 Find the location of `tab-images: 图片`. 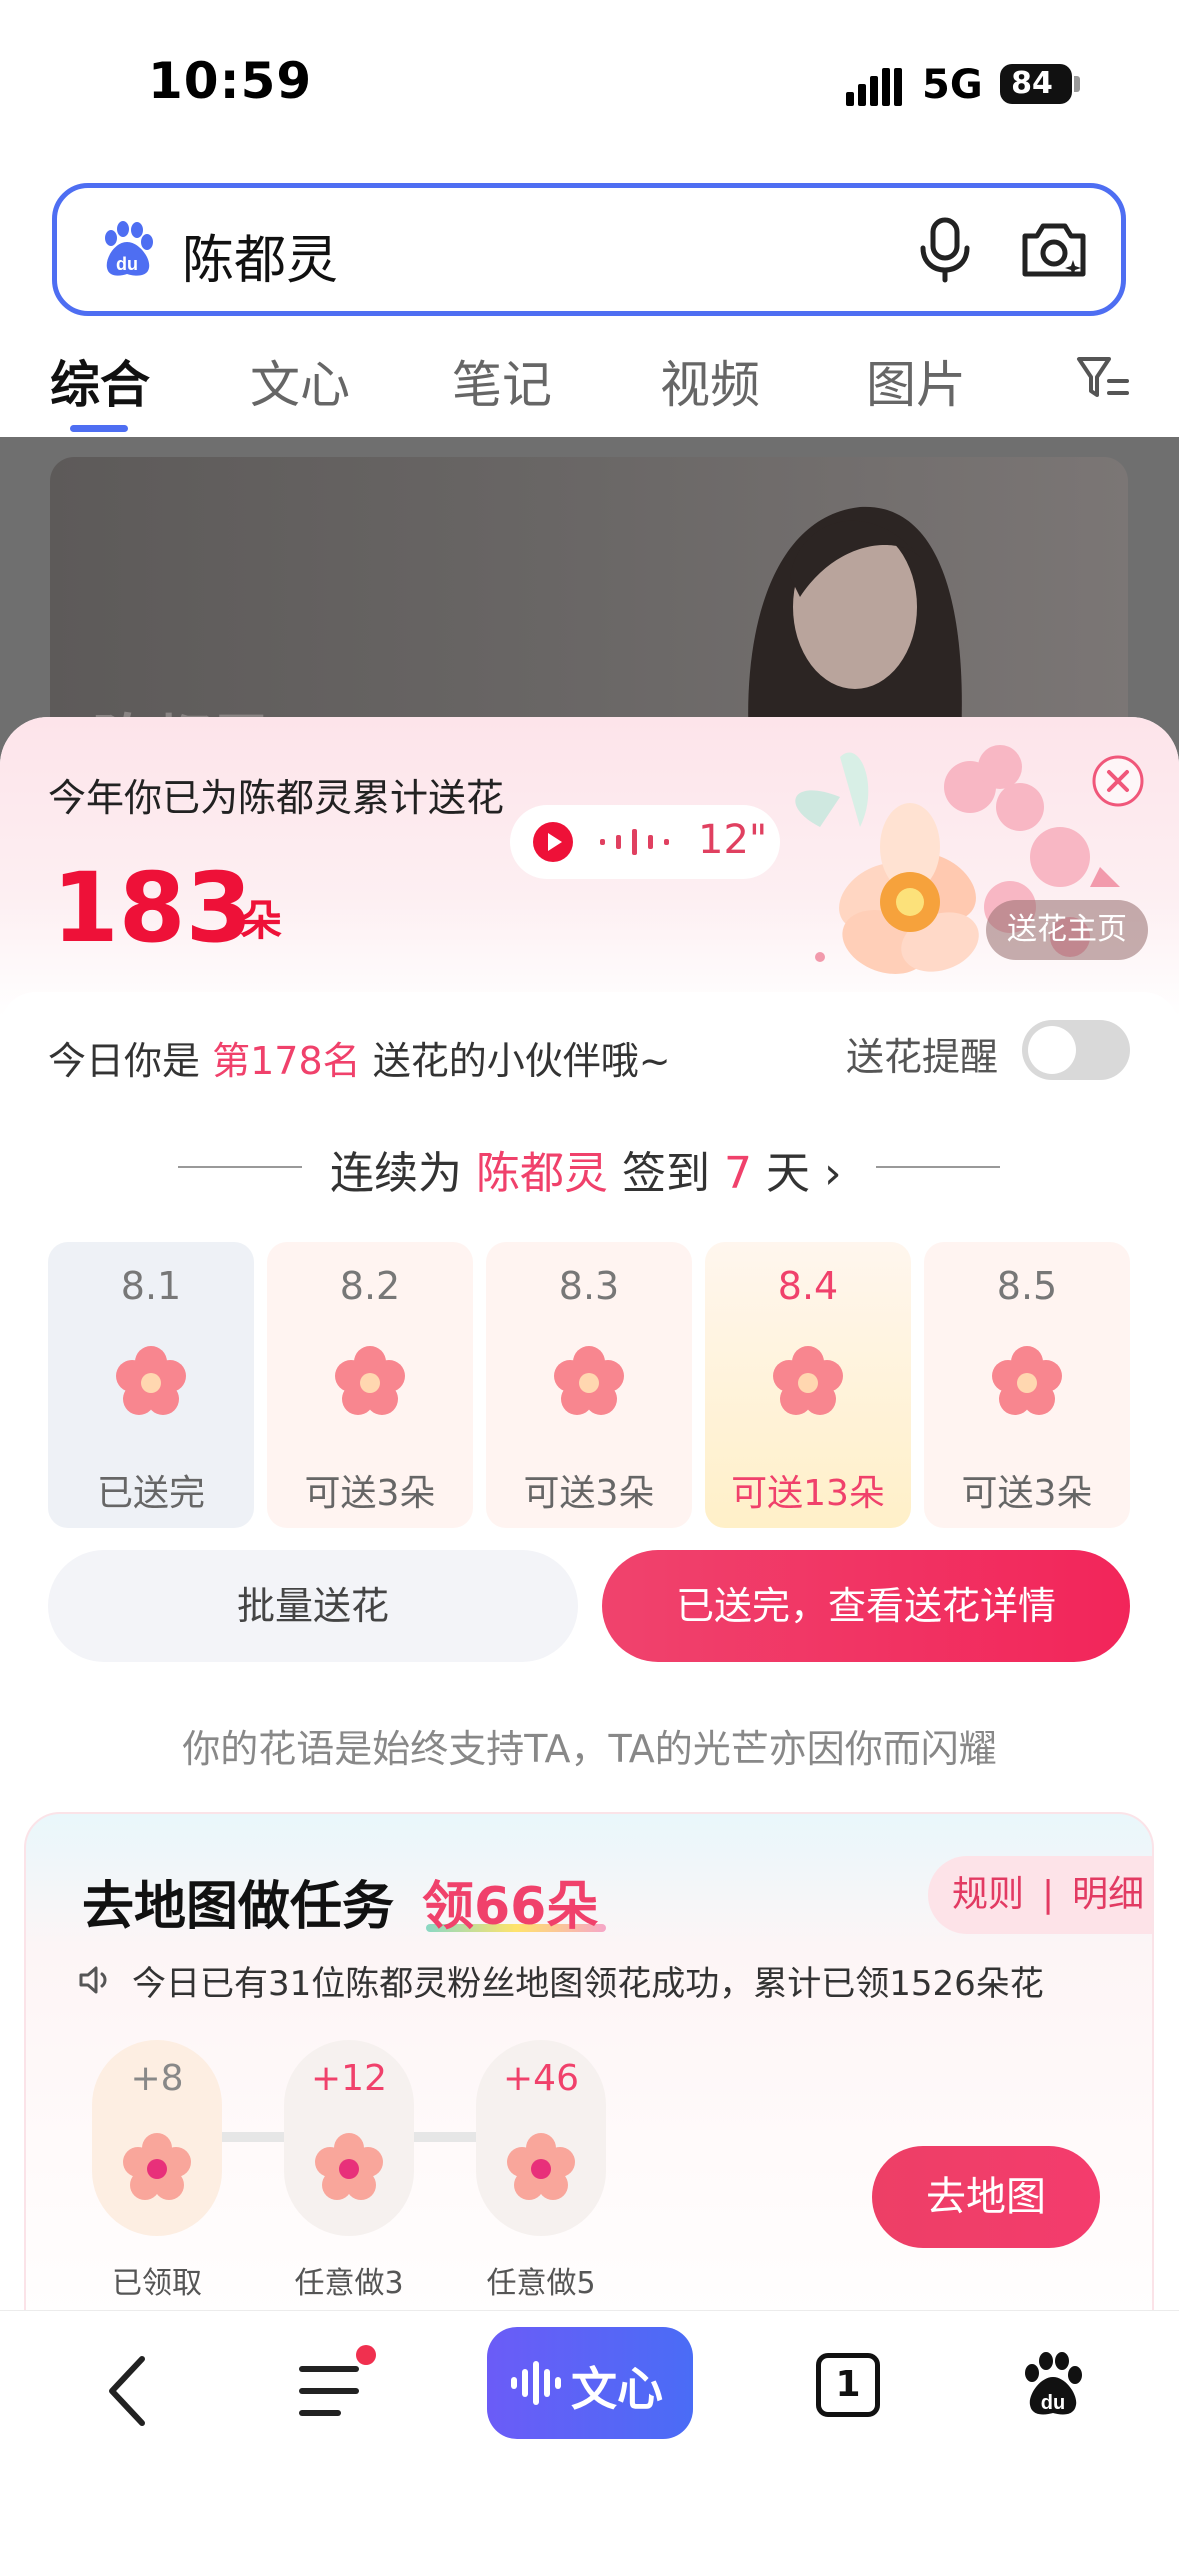

tab-images: 图片 is located at coordinates (916, 381).